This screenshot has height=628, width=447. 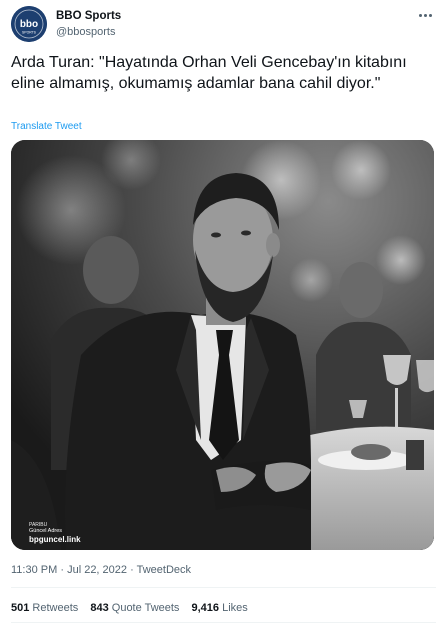 I want to click on more-options-icon, so click(x=426, y=15).